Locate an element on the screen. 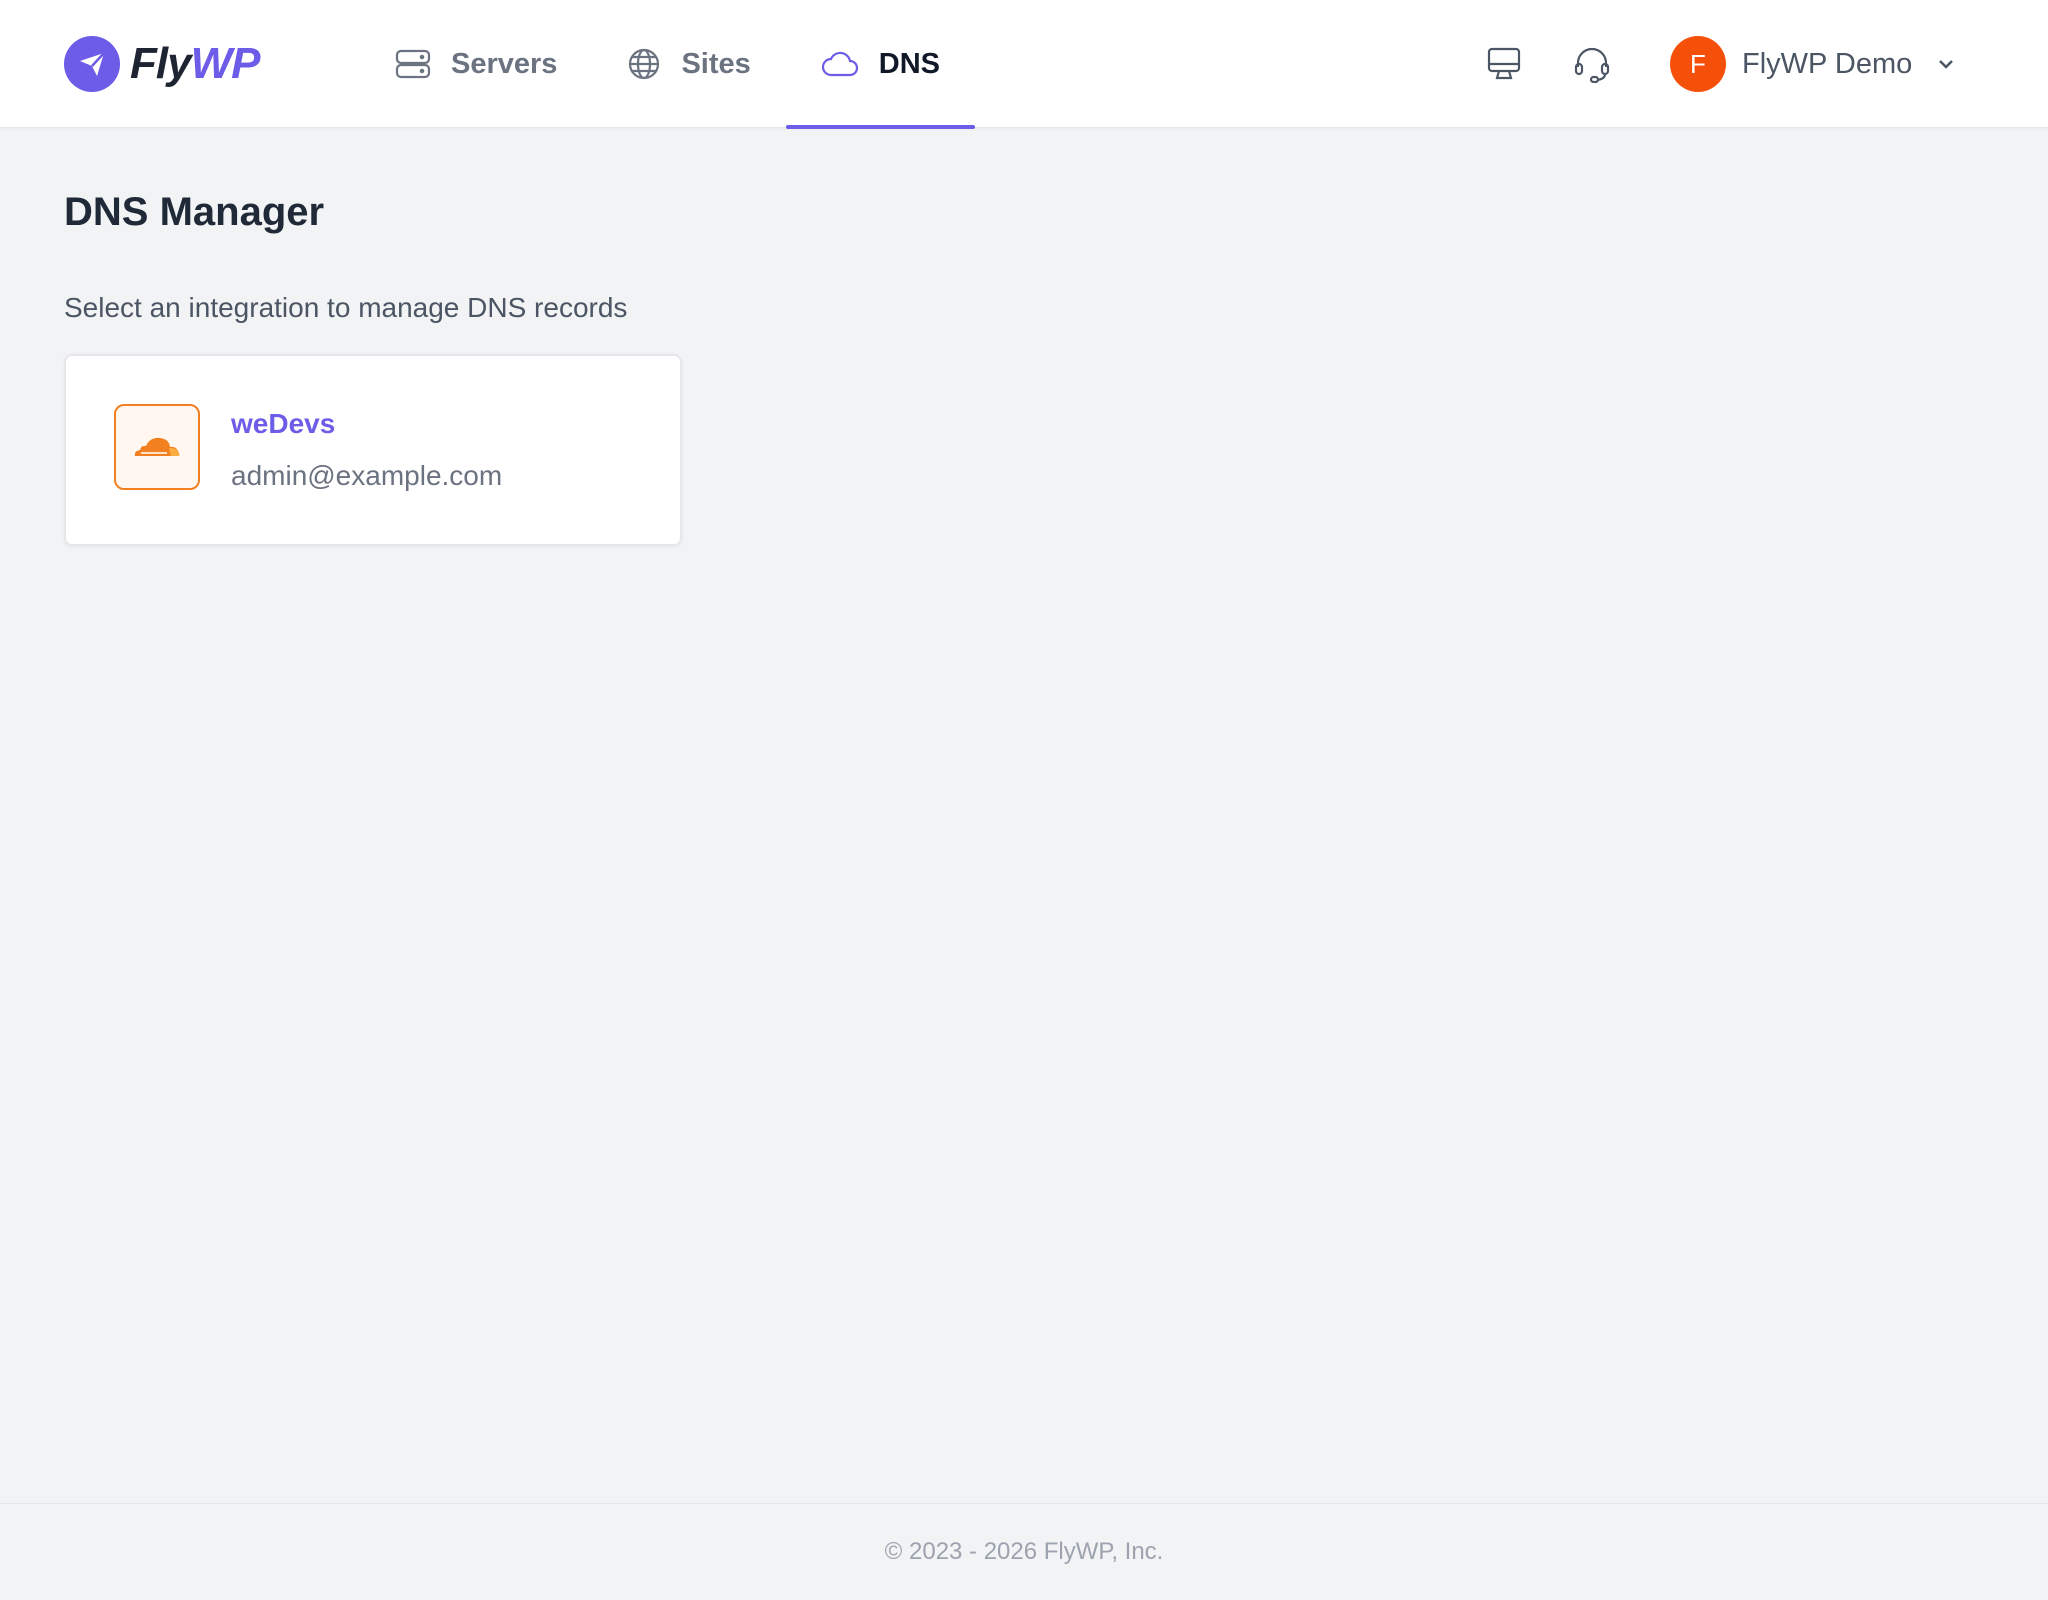  main-nav: Servers Sites DNS is located at coordinates (668, 64).